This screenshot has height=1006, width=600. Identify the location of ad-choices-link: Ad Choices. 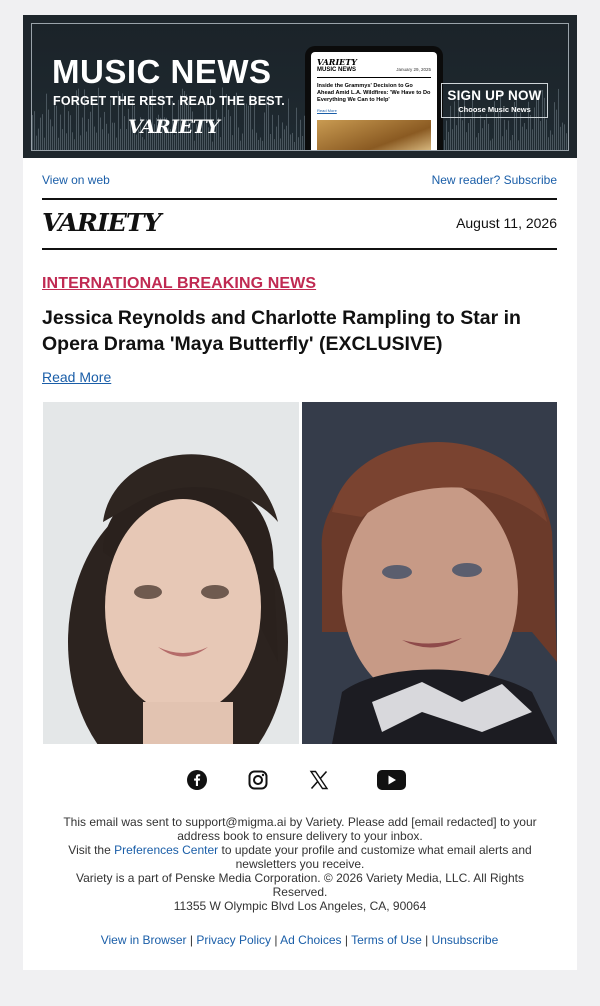
(310, 940).